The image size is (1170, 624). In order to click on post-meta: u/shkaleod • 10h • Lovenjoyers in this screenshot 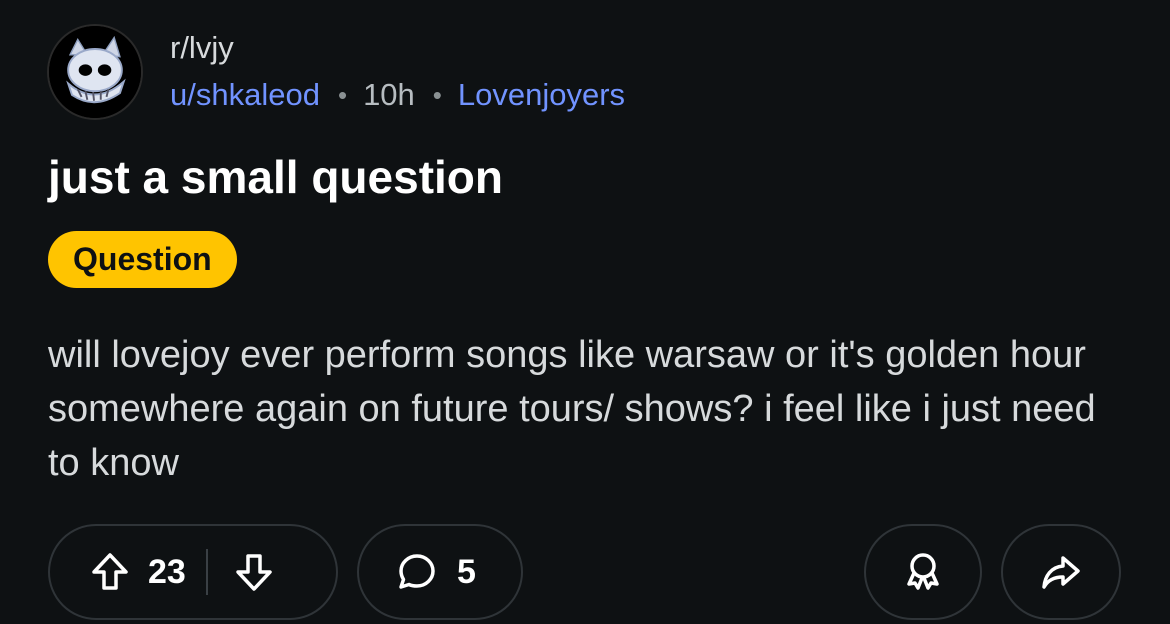, I will do `click(397, 95)`.